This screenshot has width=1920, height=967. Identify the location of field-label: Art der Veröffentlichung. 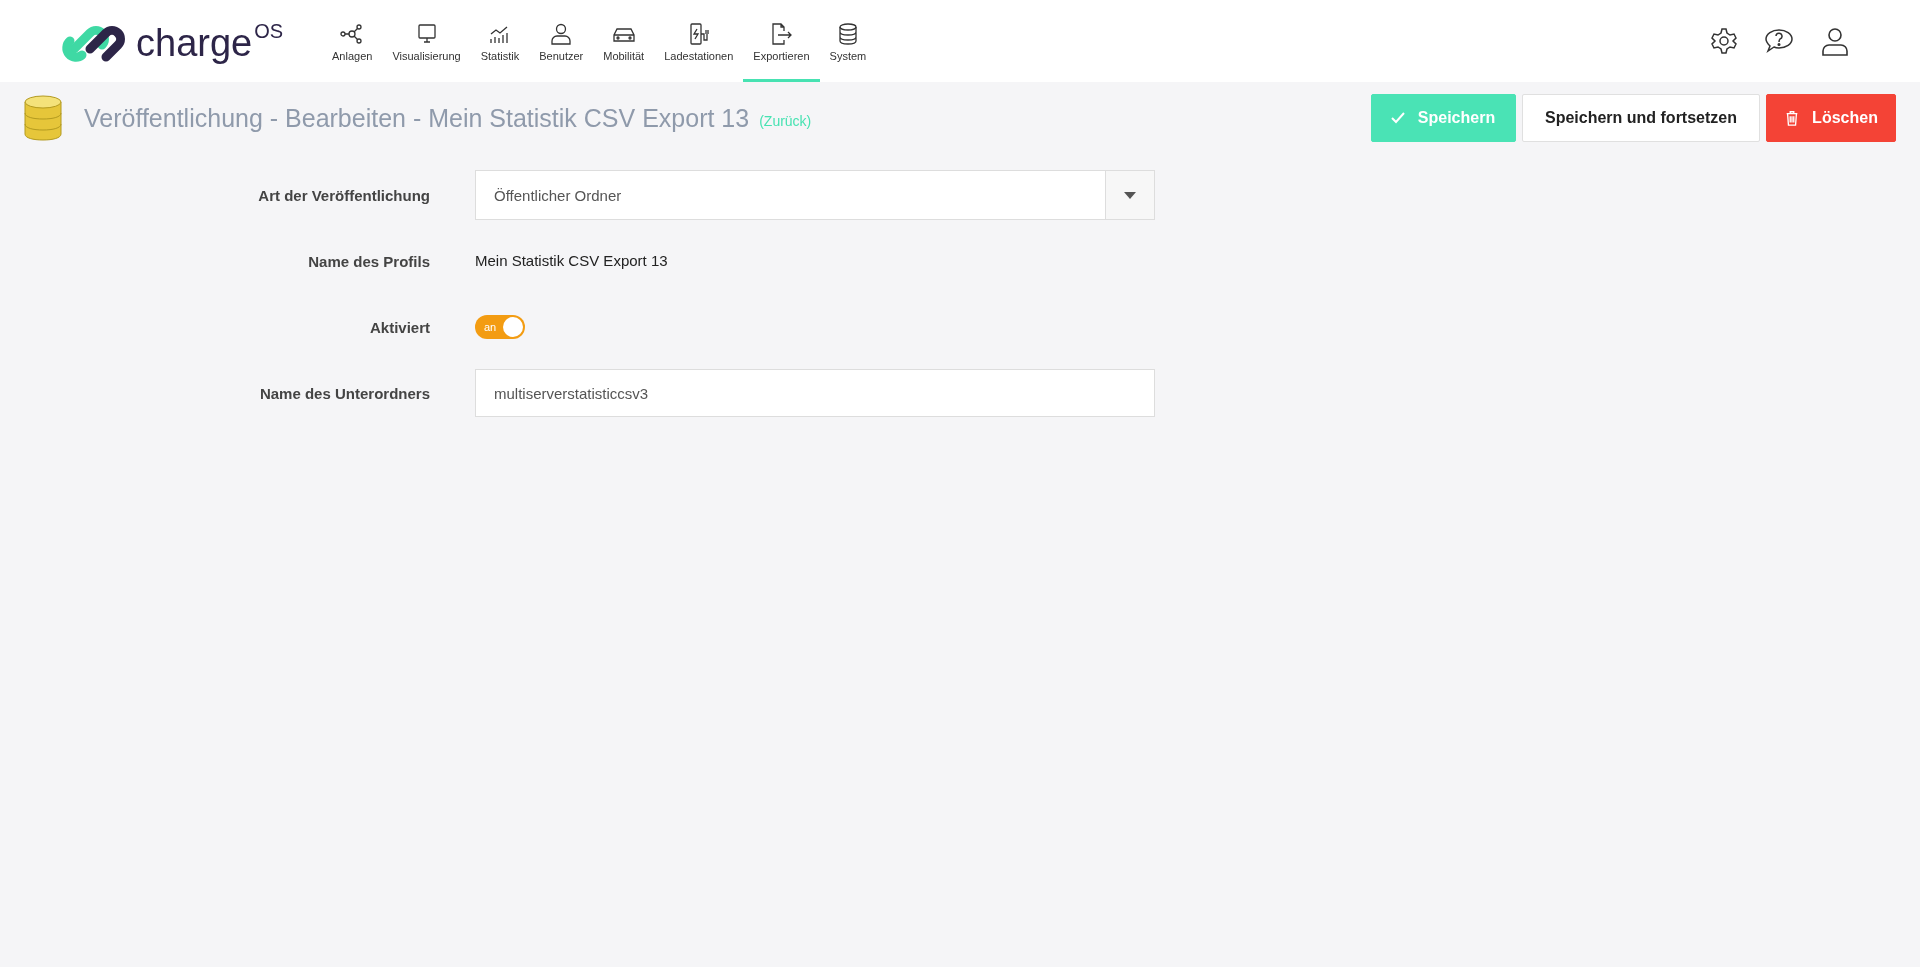
(343, 195).